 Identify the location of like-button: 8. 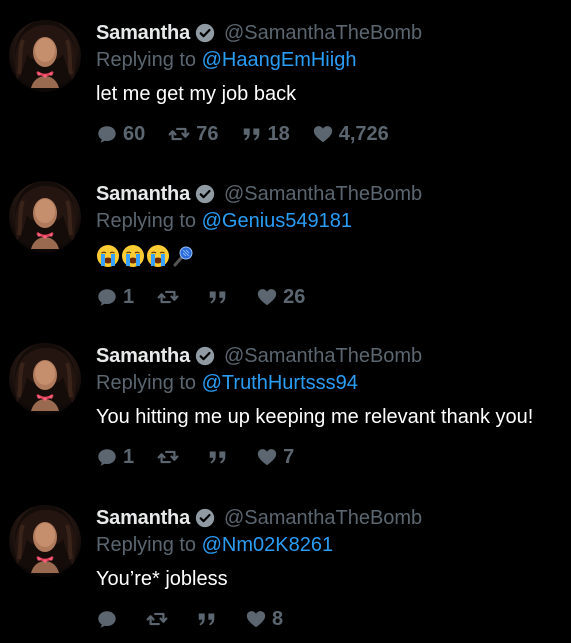
(264, 619).